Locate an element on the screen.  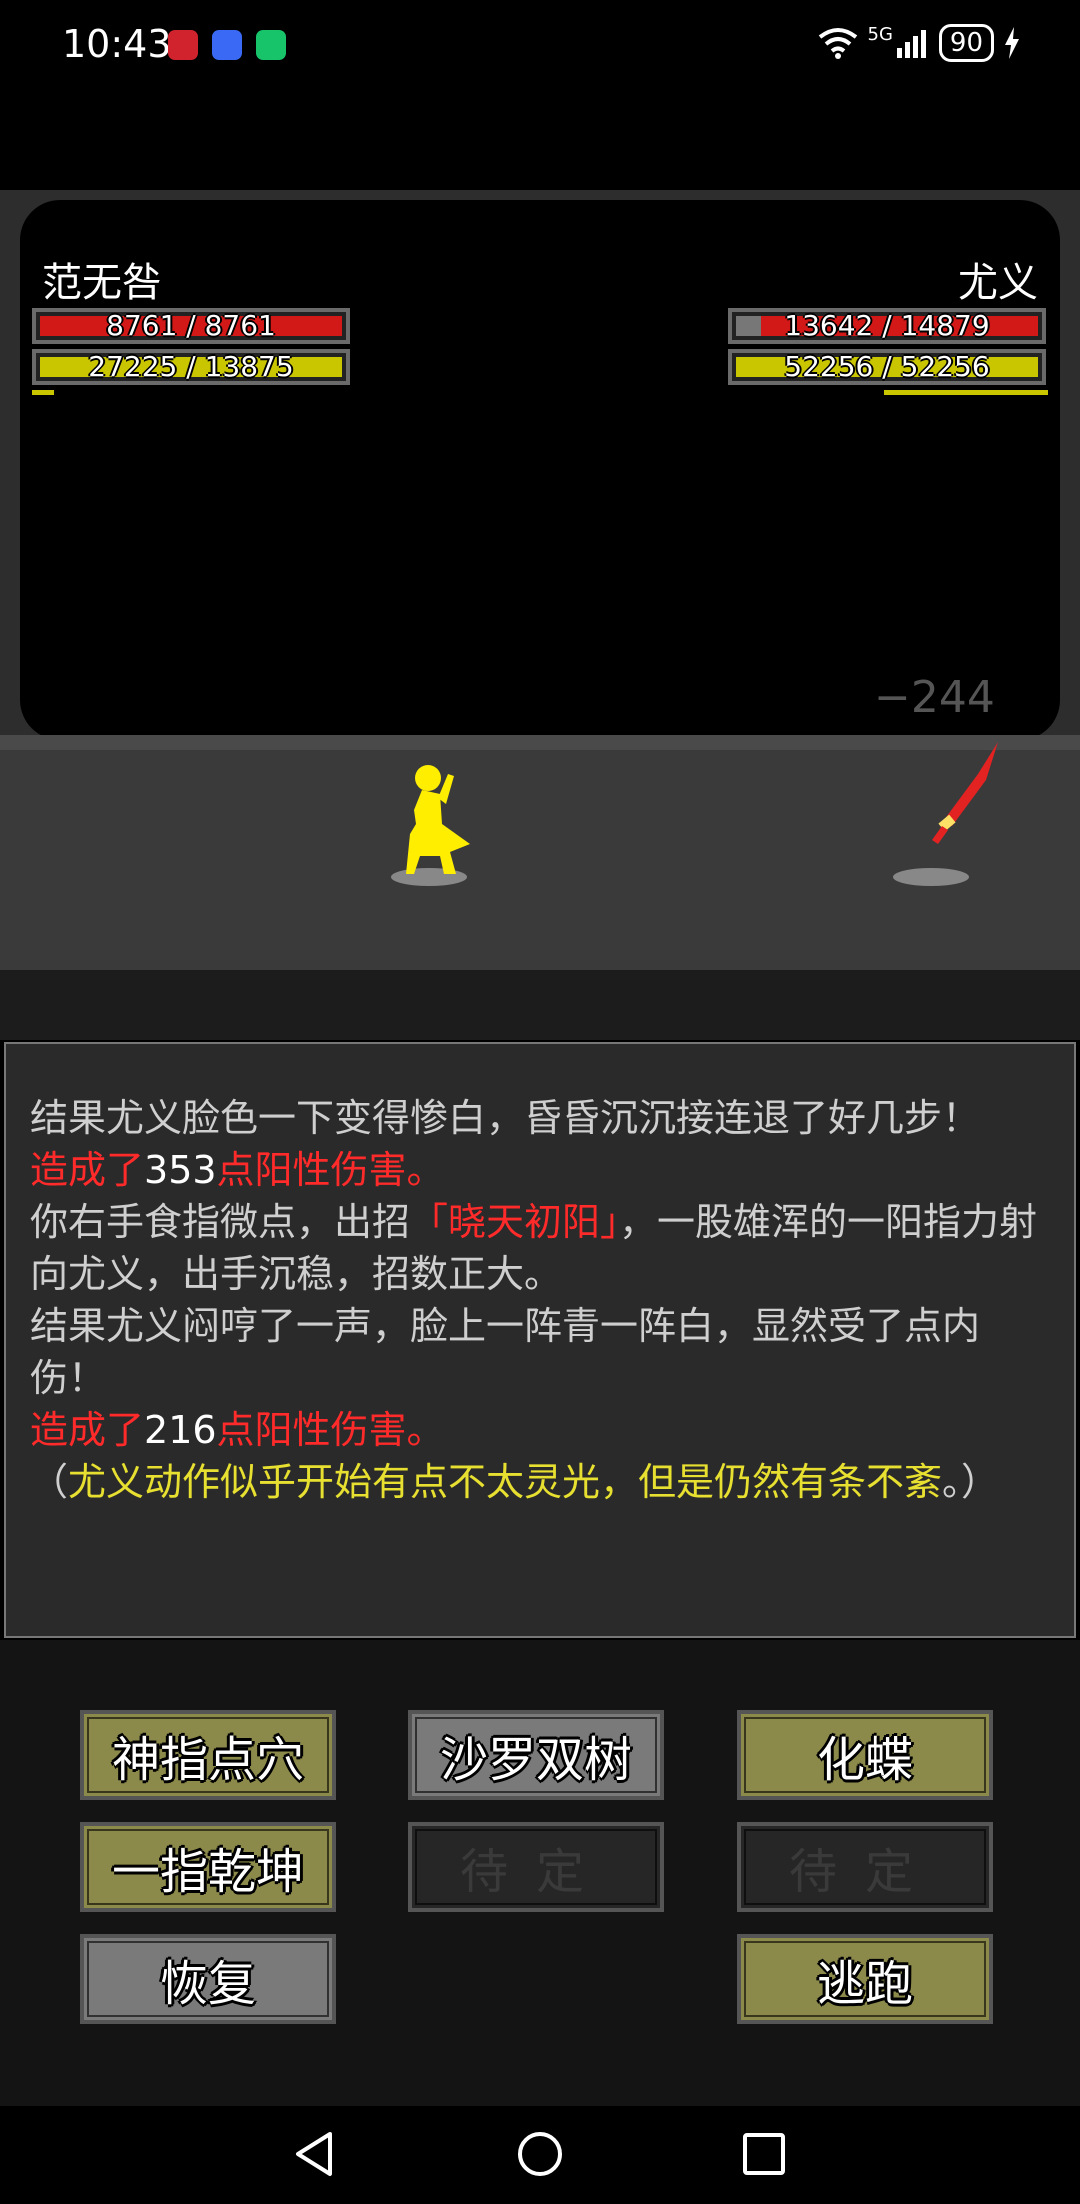
log-segment: 尤义动作似乎开始有点不太灵光，但是仍然有条不紊 is located at coordinates (505, 1482).